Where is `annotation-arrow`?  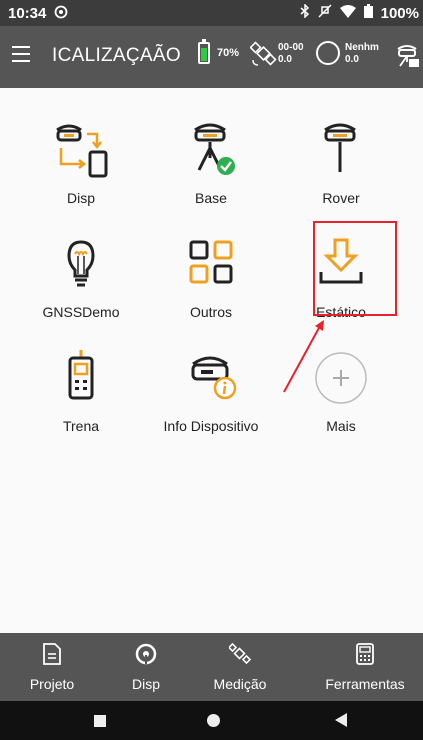
annotation-arrow is located at coordinates (304, 358).